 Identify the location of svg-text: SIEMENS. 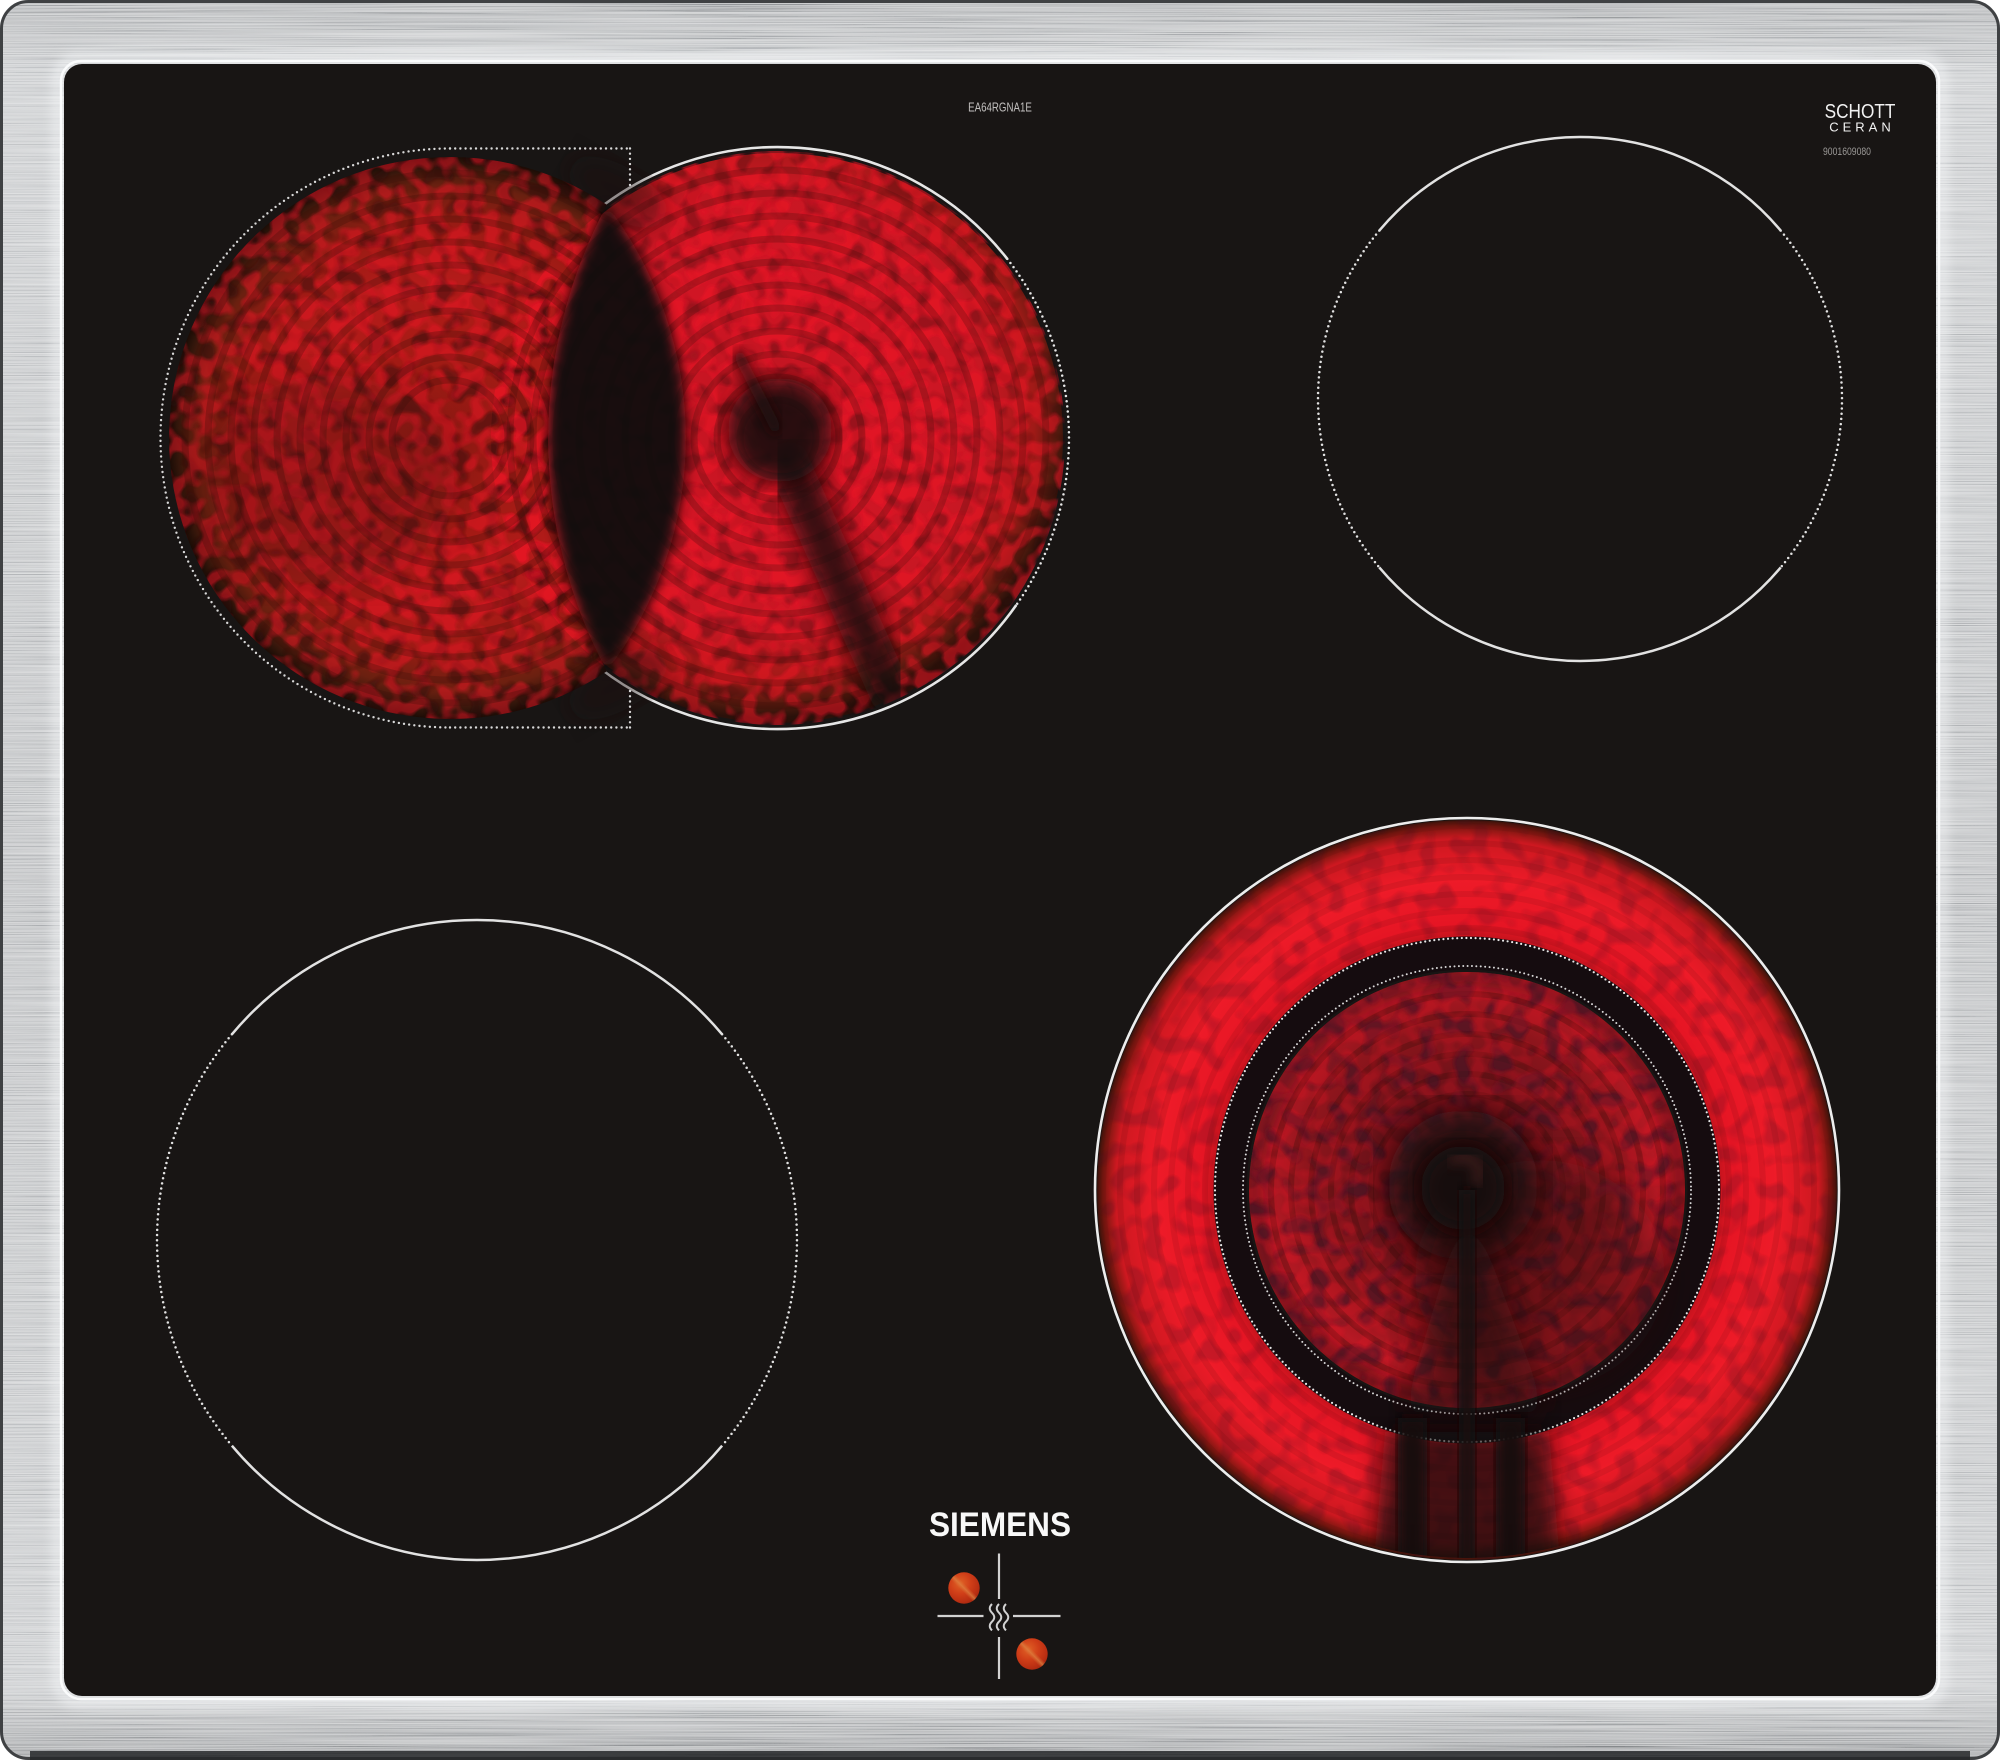
(1000, 1525).